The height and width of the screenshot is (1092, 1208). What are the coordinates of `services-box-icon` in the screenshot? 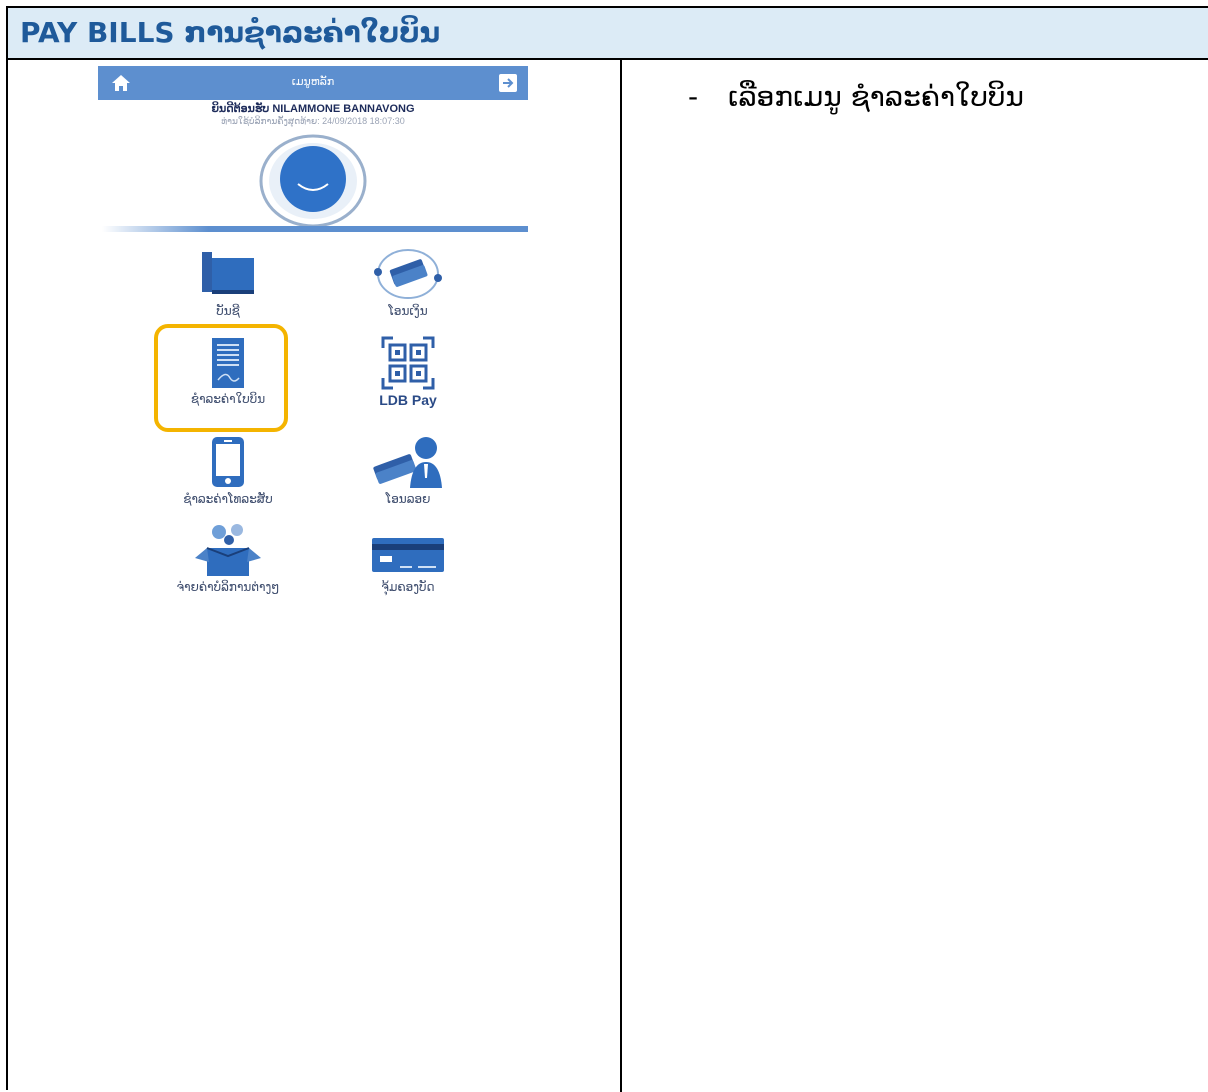 It's located at (228, 550).